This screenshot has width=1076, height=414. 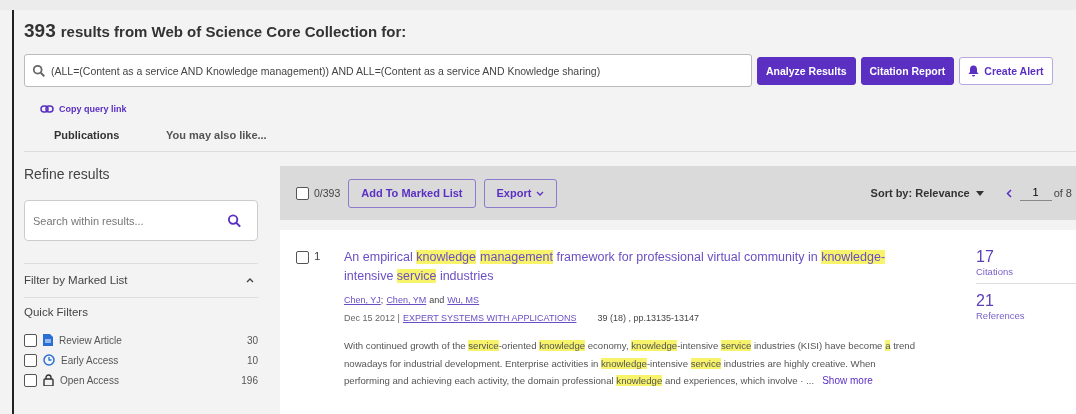 What do you see at coordinates (76, 280) in the screenshot?
I see `filter-label: Filter by Marked List` at bounding box center [76, 280].